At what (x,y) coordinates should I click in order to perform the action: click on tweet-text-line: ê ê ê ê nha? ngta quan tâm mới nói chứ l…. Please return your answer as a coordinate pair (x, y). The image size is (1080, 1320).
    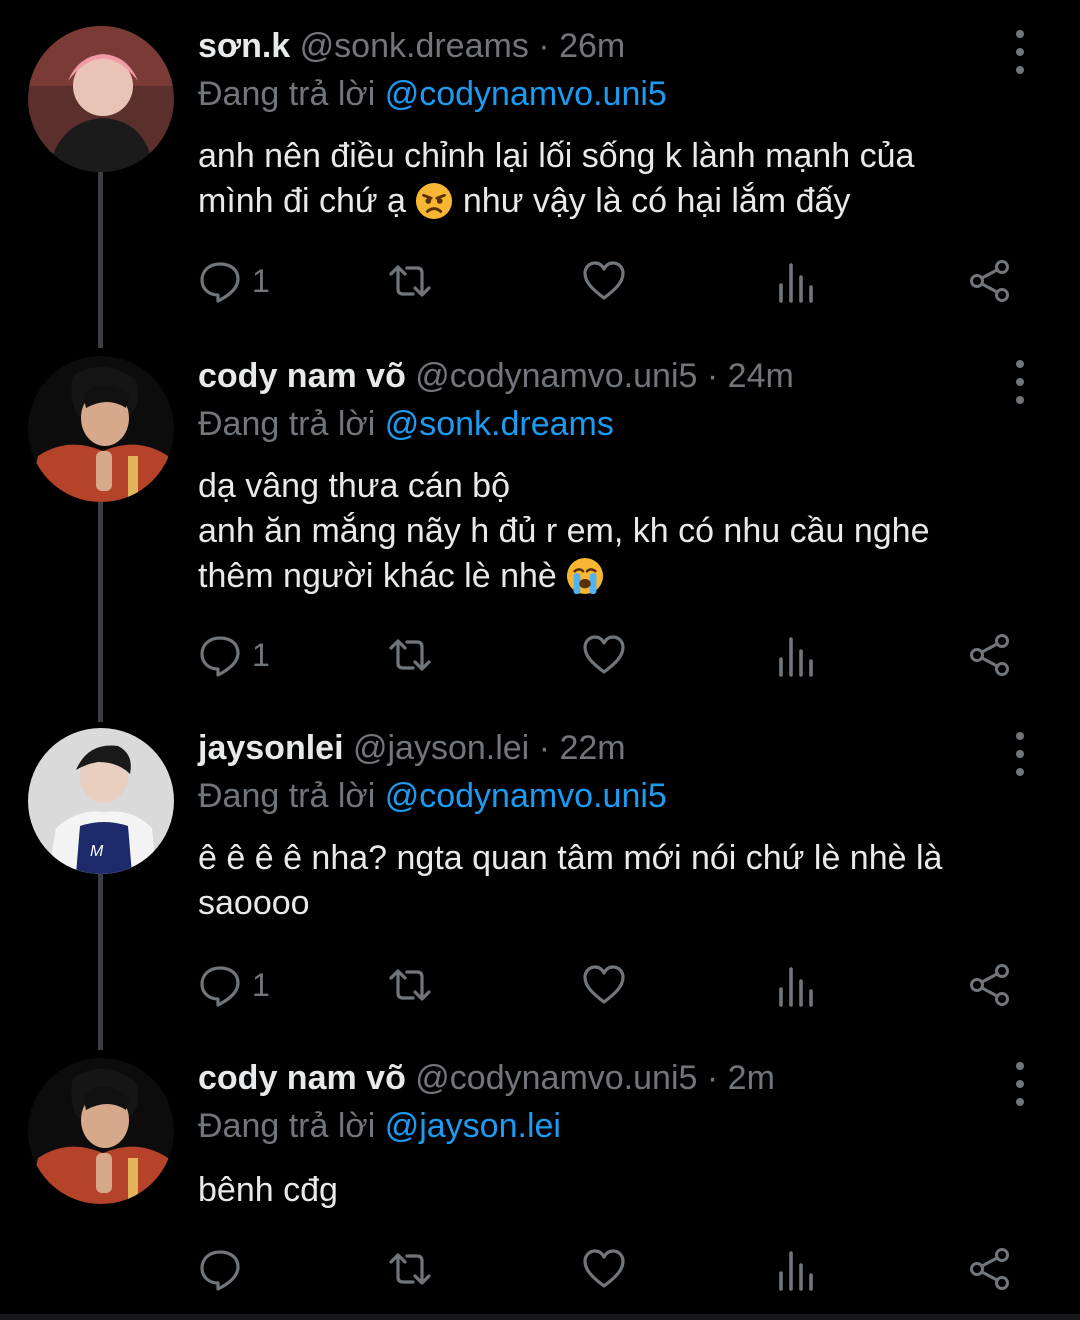
    Looking at the image, I should click on (570, 858).